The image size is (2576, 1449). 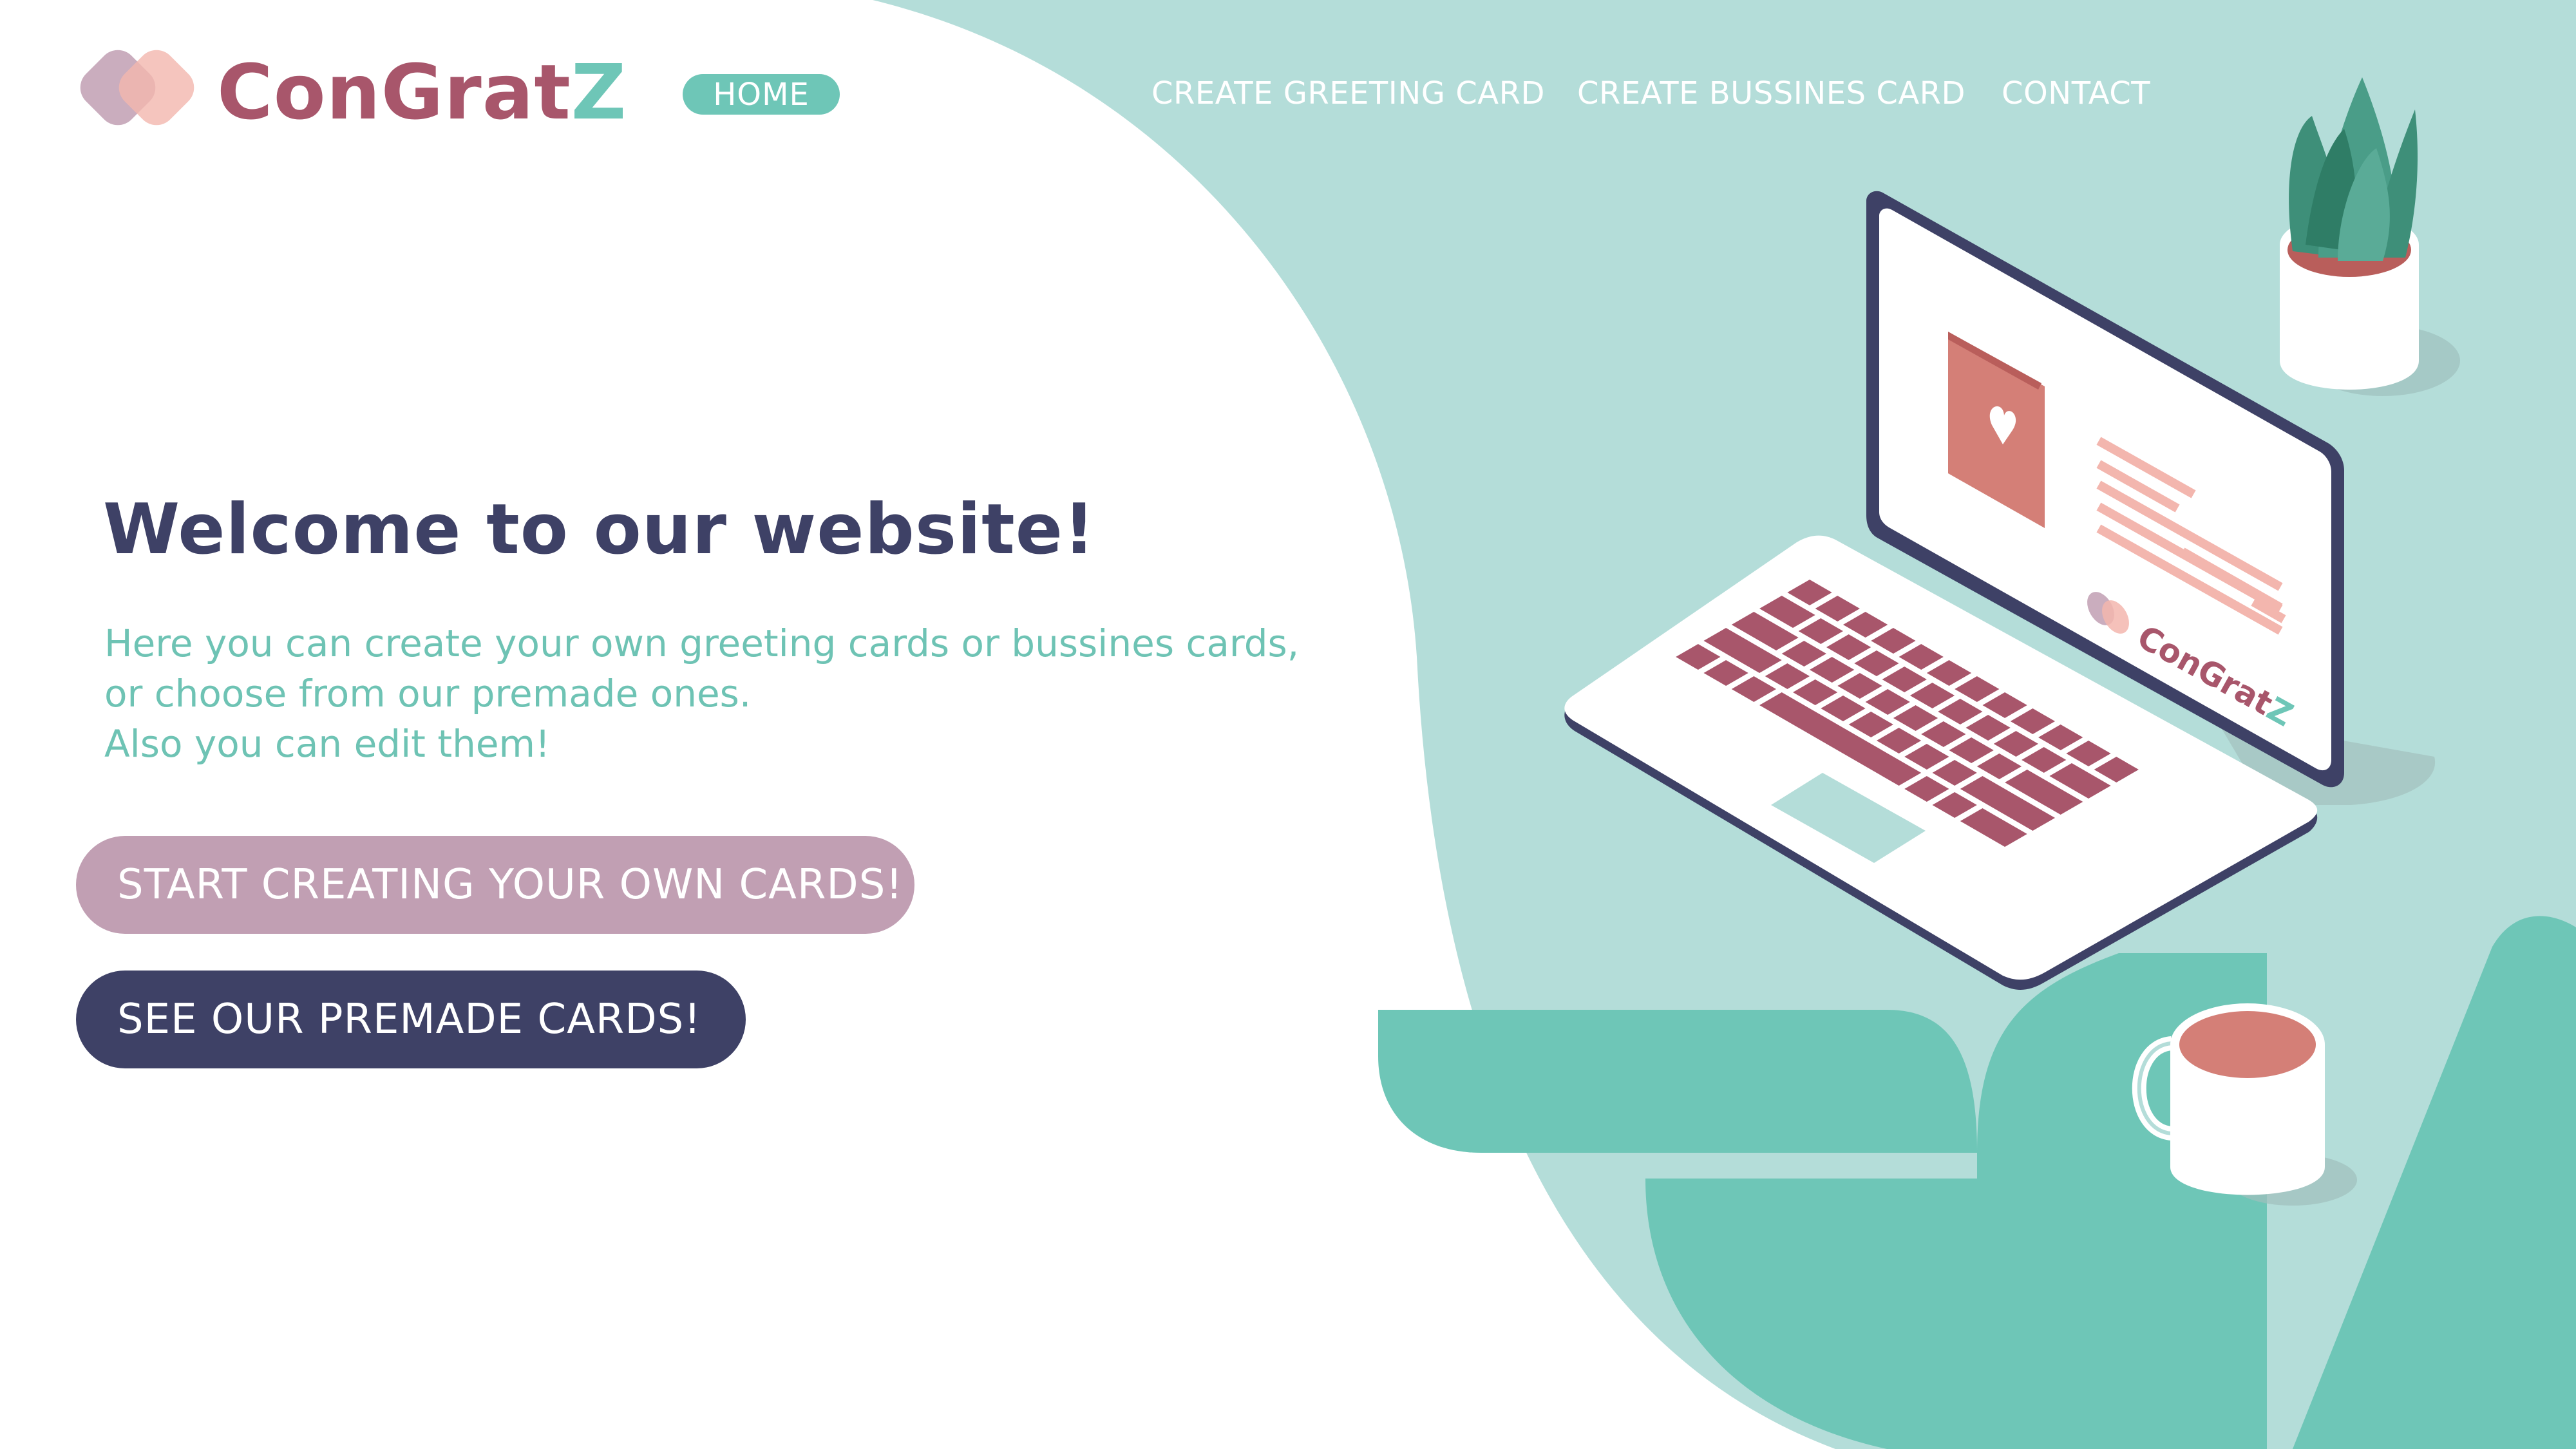 I want to click on brand-logo: ConGratZ, so click(x=350, y=92).